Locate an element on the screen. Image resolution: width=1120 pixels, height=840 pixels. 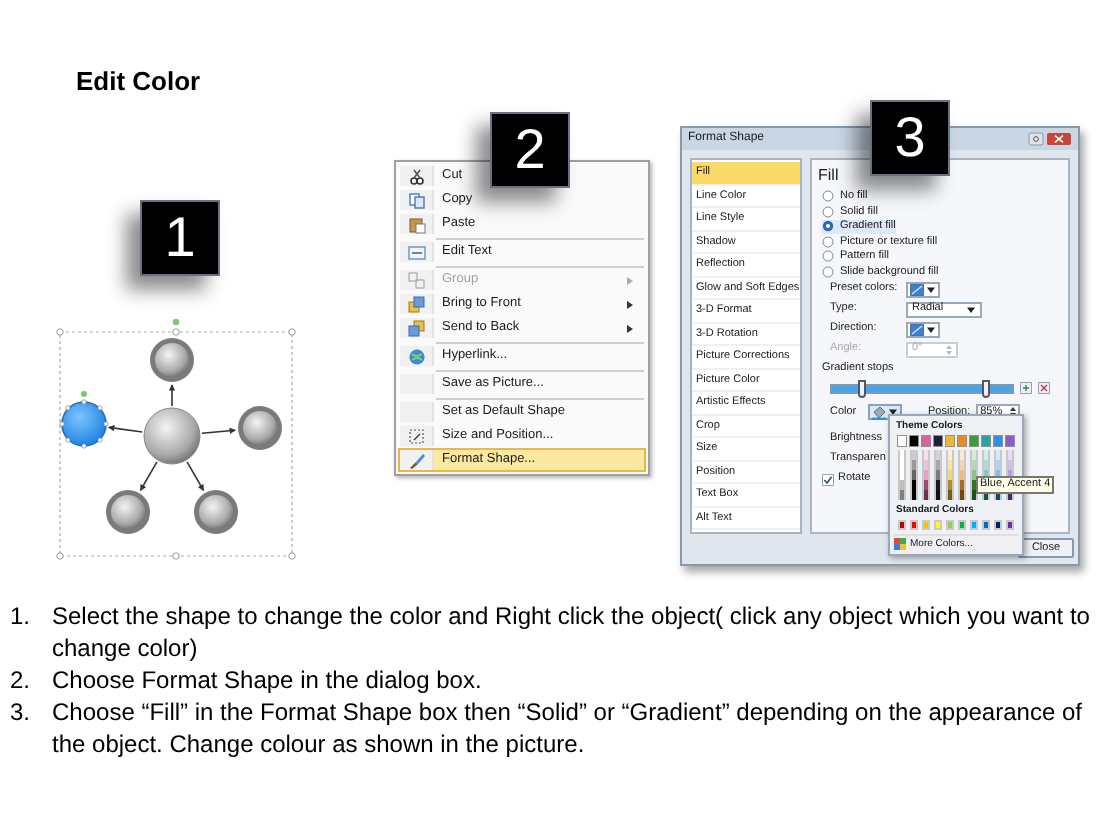
scissors-icon is located at coordinates (416, 176).